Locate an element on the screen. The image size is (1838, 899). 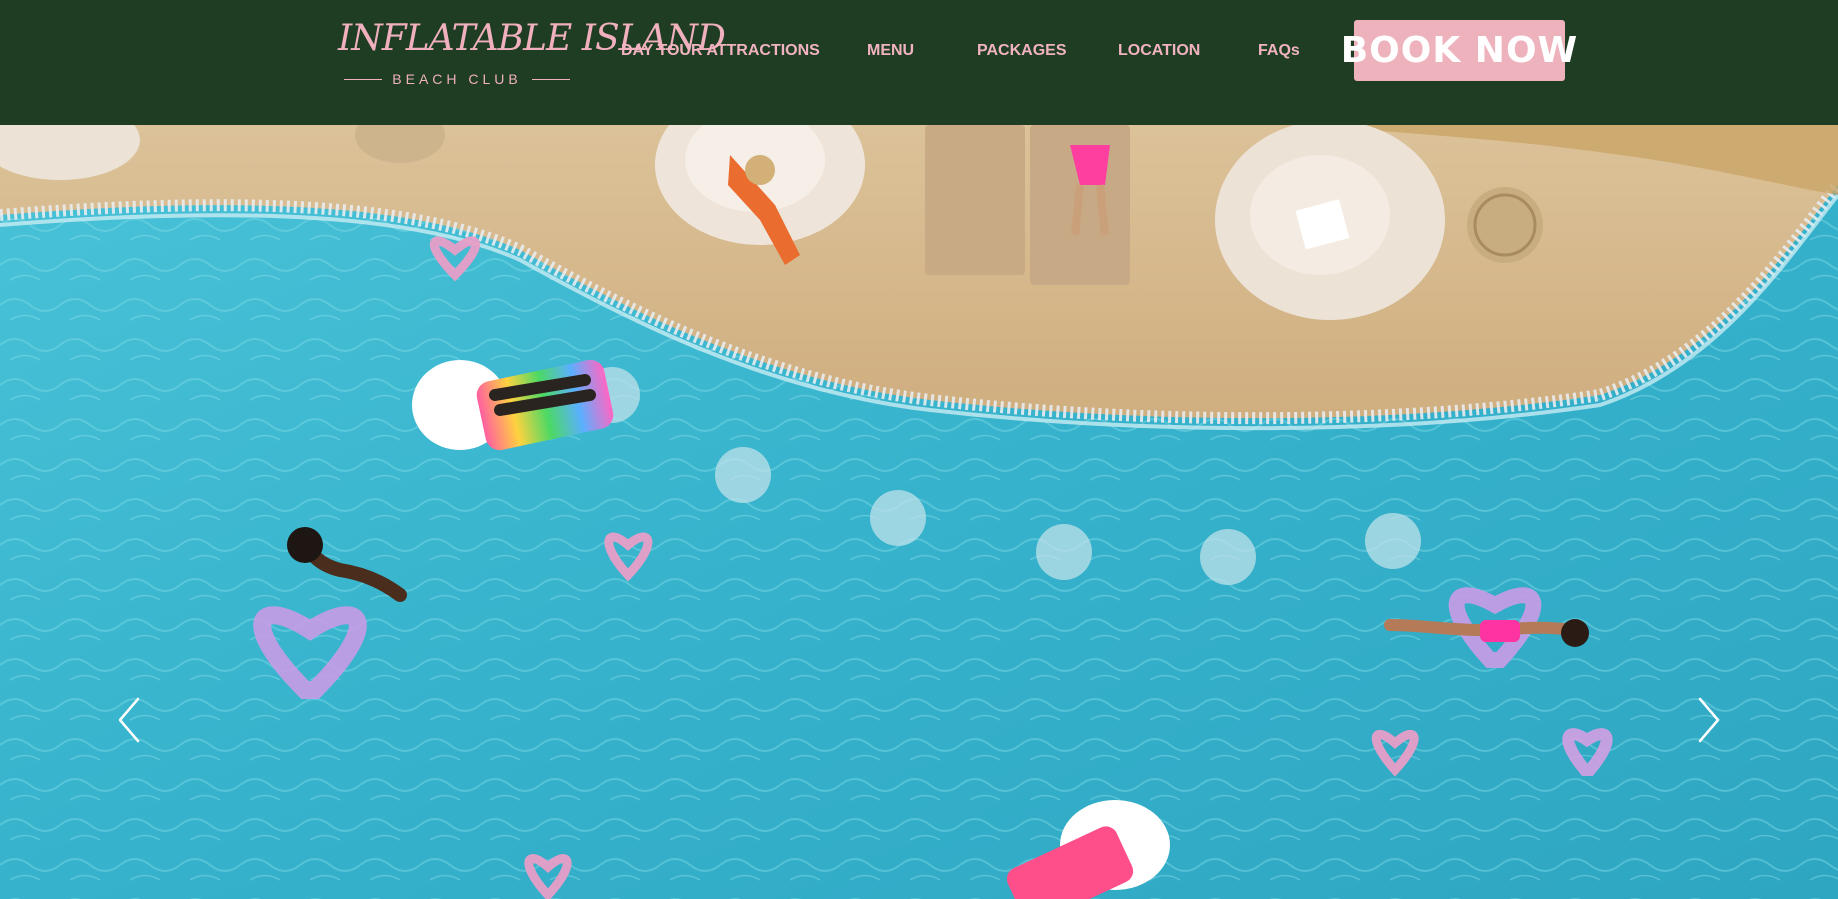
chevron-right-icon is located at coordinates (1709, 720).